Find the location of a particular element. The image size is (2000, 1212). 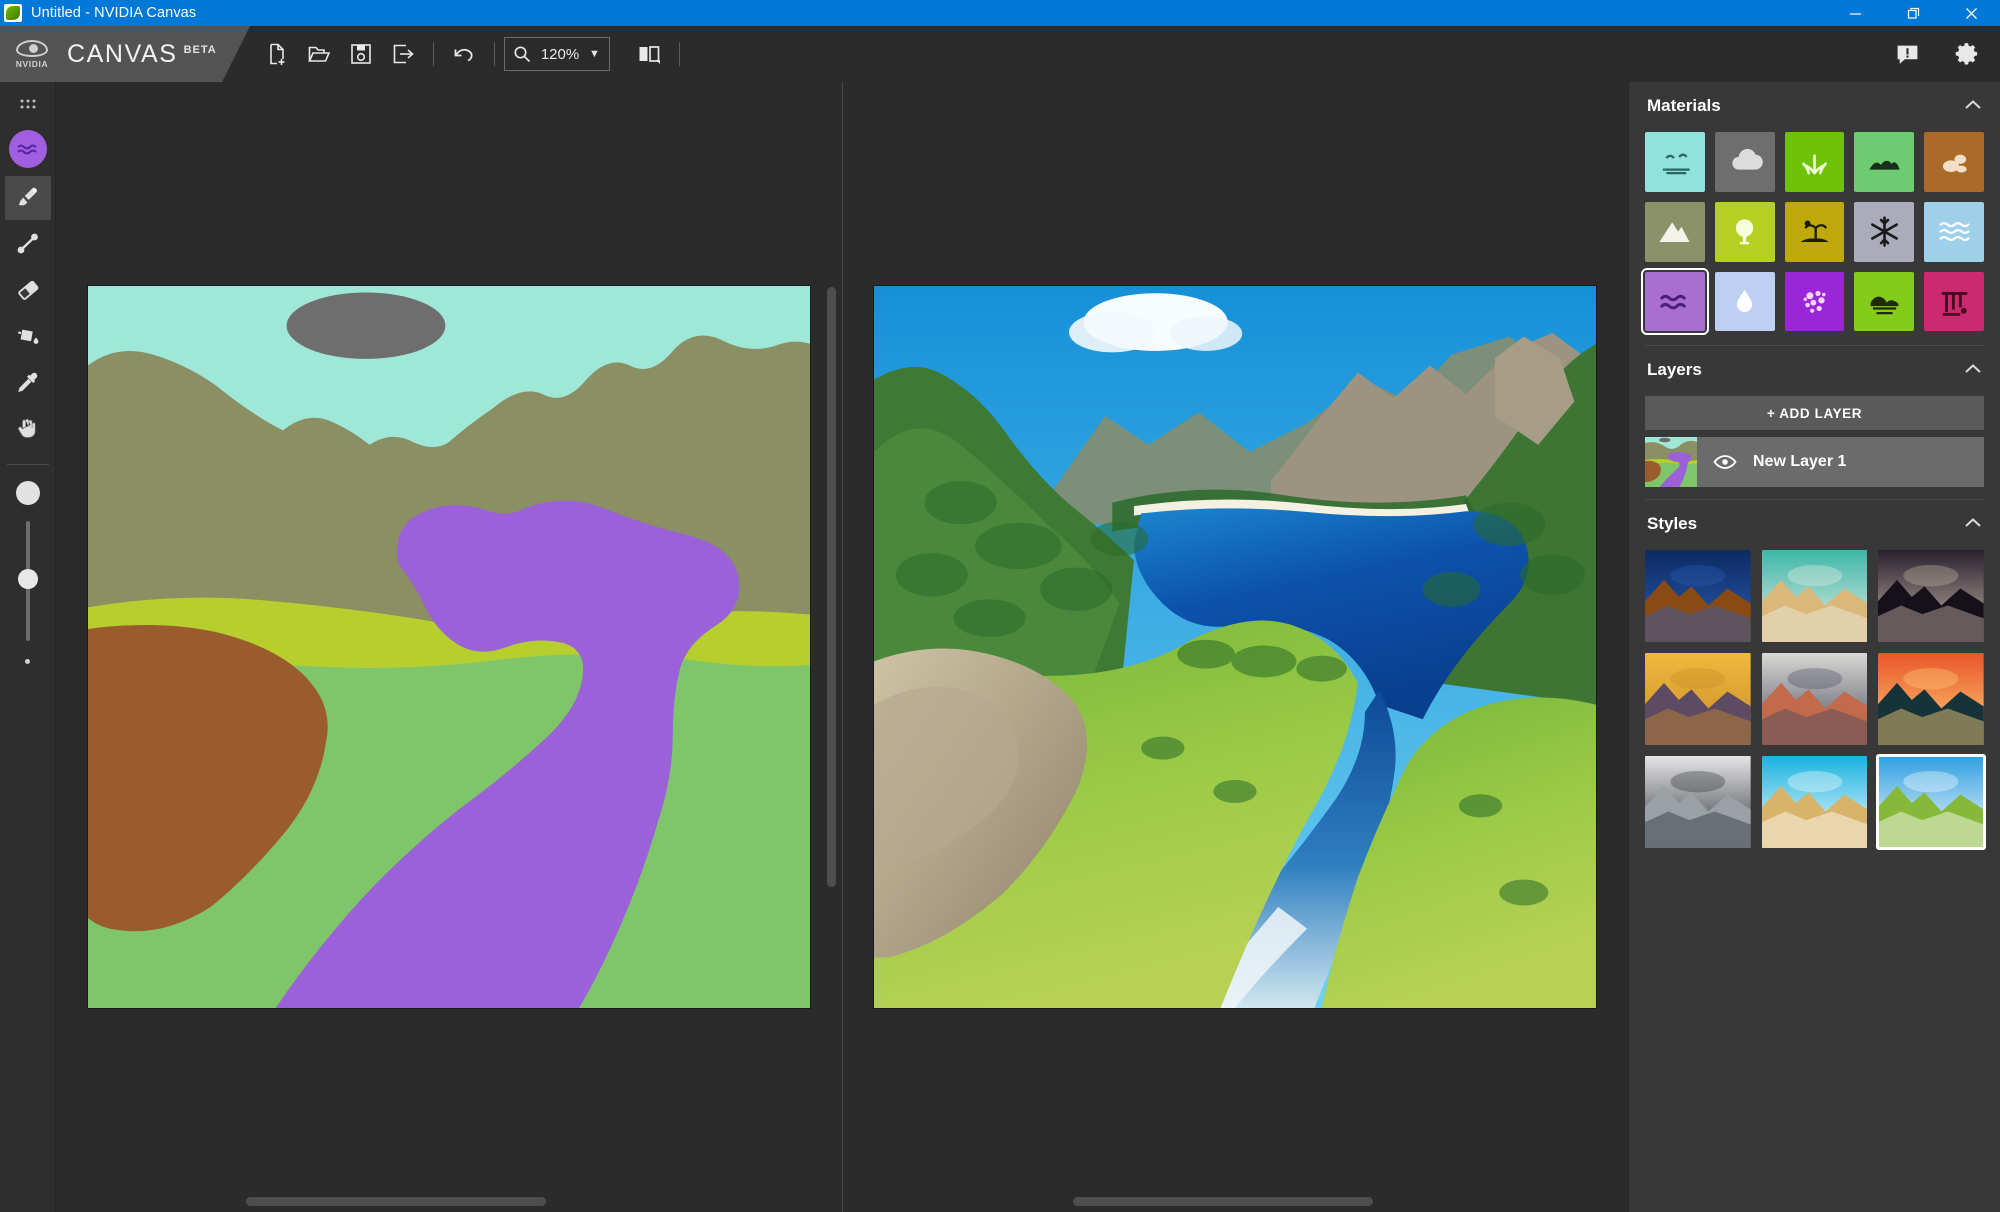

app-icon is located at coordinates (13, 13).